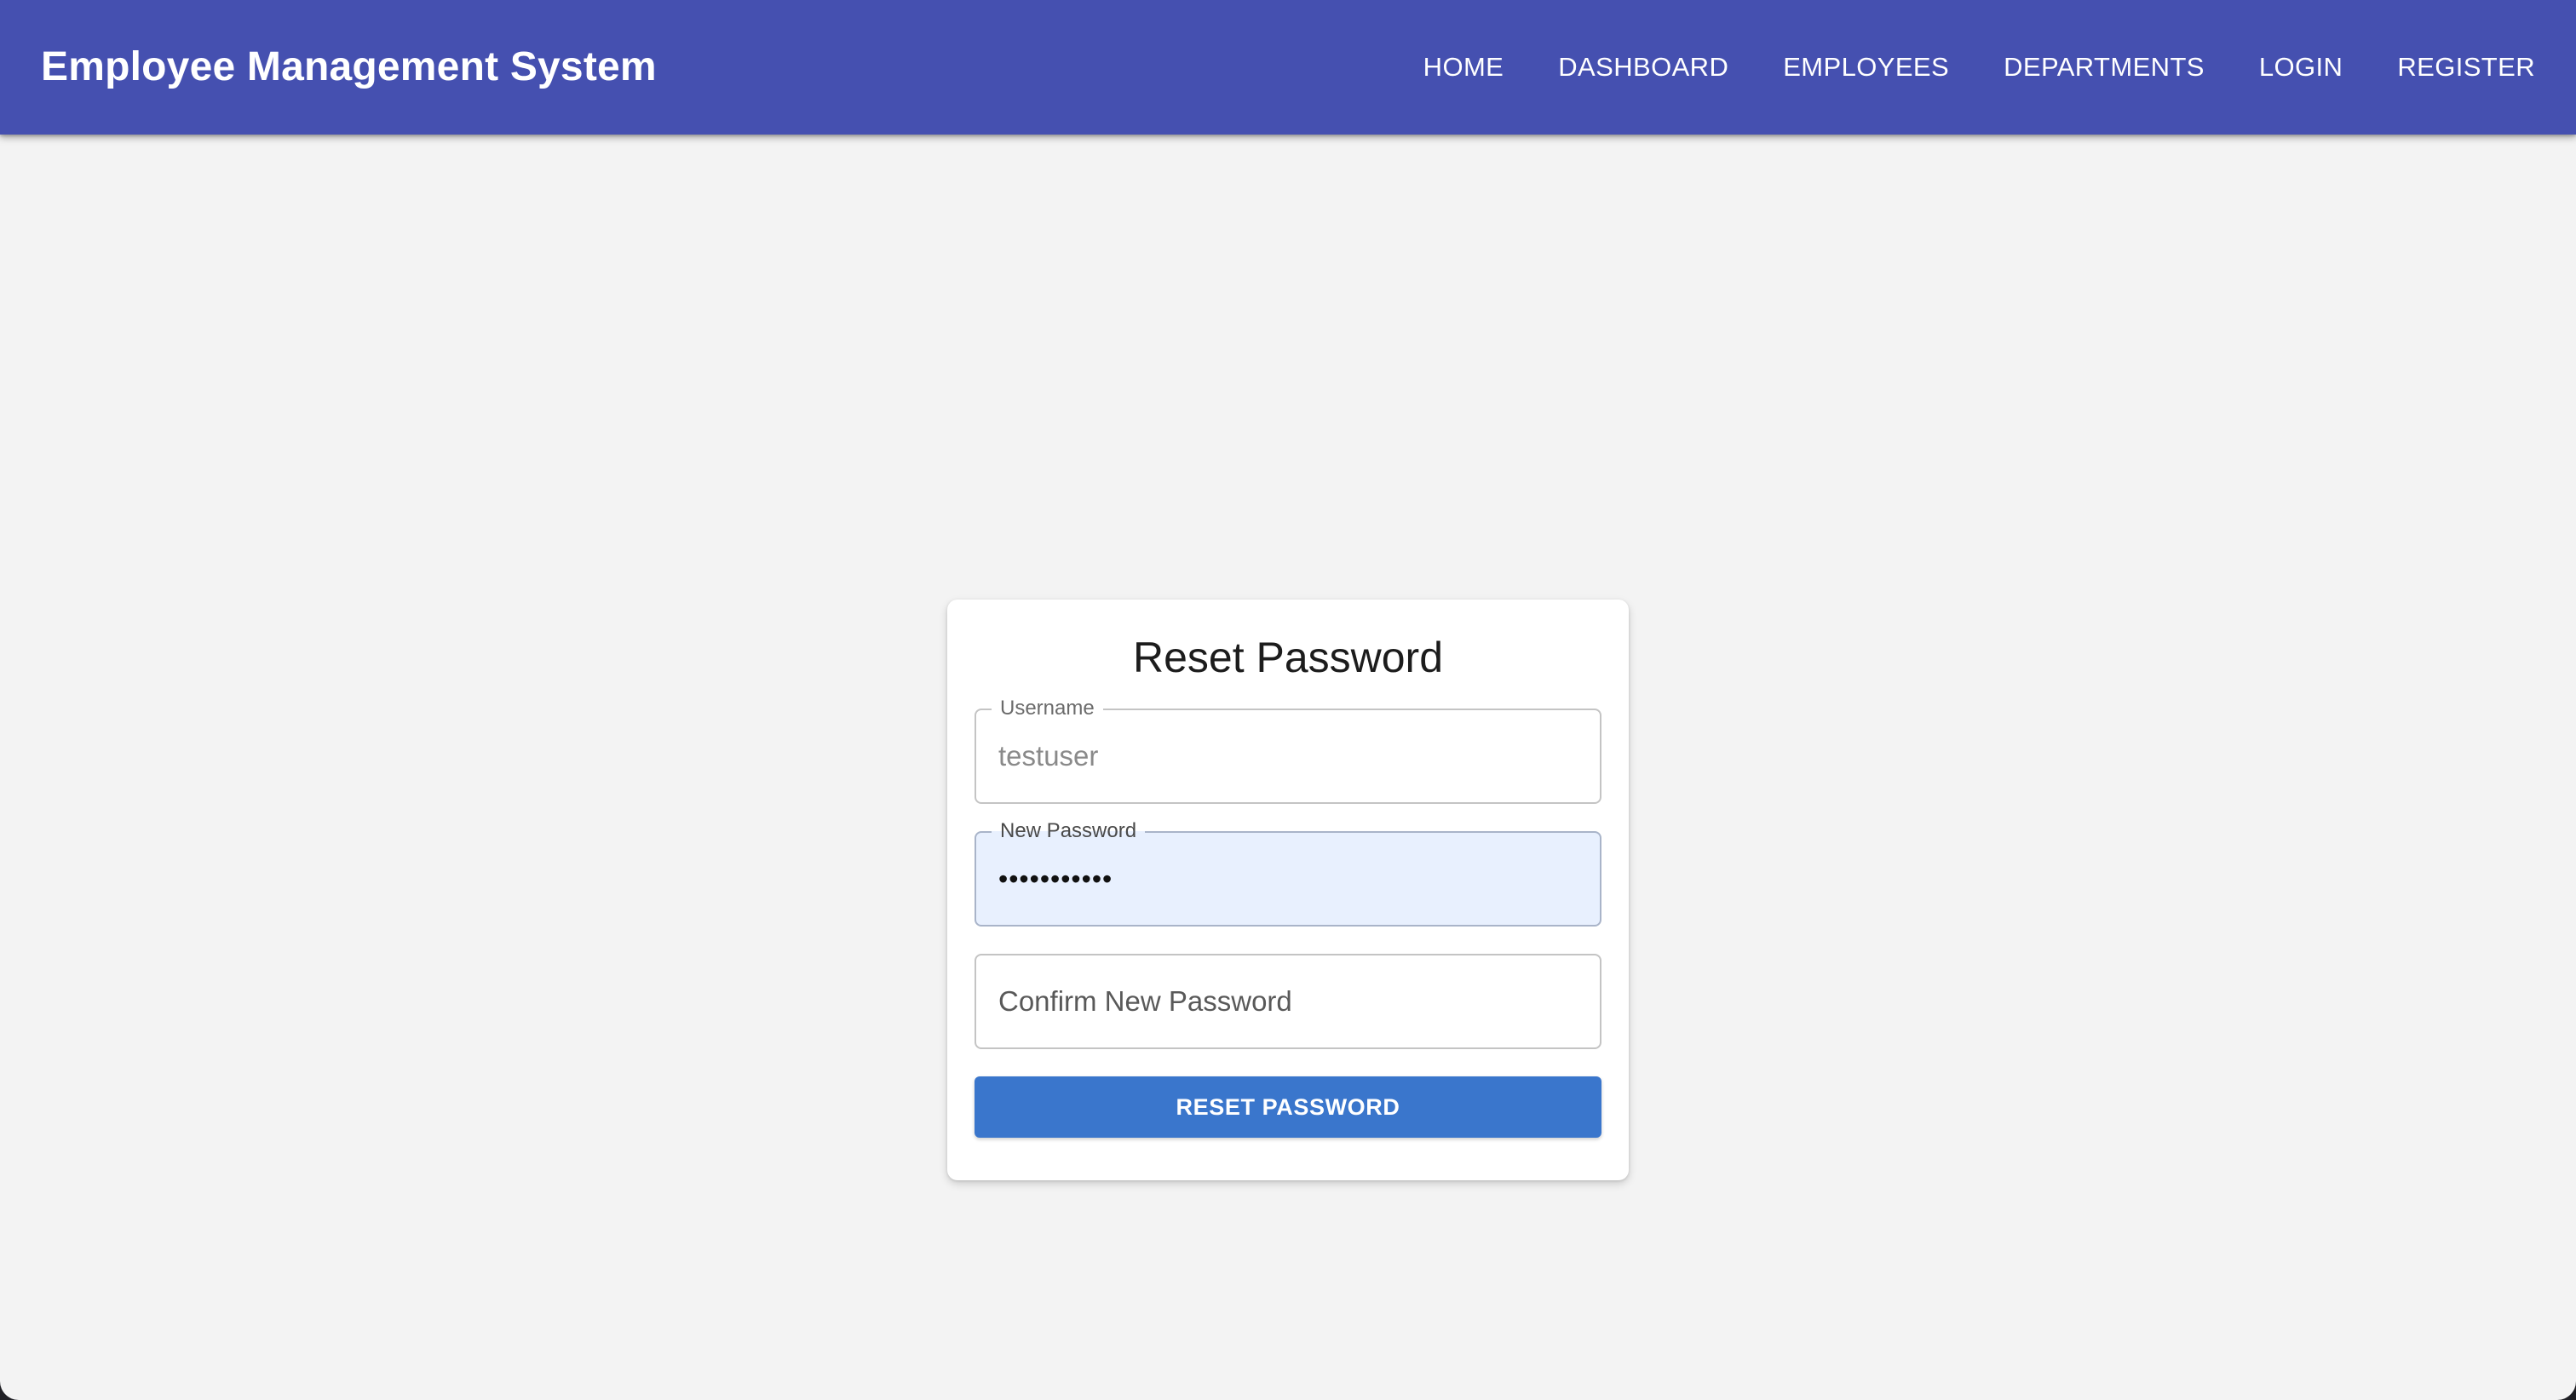  I want to click on confirm-password-field: Confirm New Password, so click(1288, 1001).